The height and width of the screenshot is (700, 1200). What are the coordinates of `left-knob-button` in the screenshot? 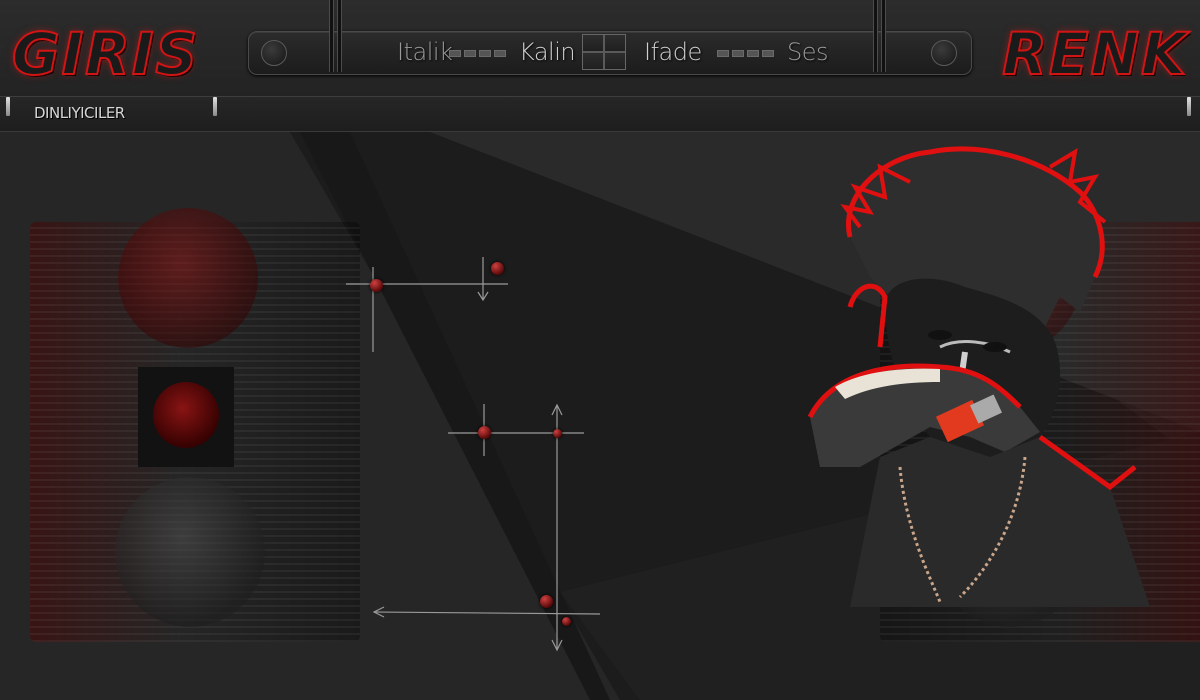 It's located at (274, 53).